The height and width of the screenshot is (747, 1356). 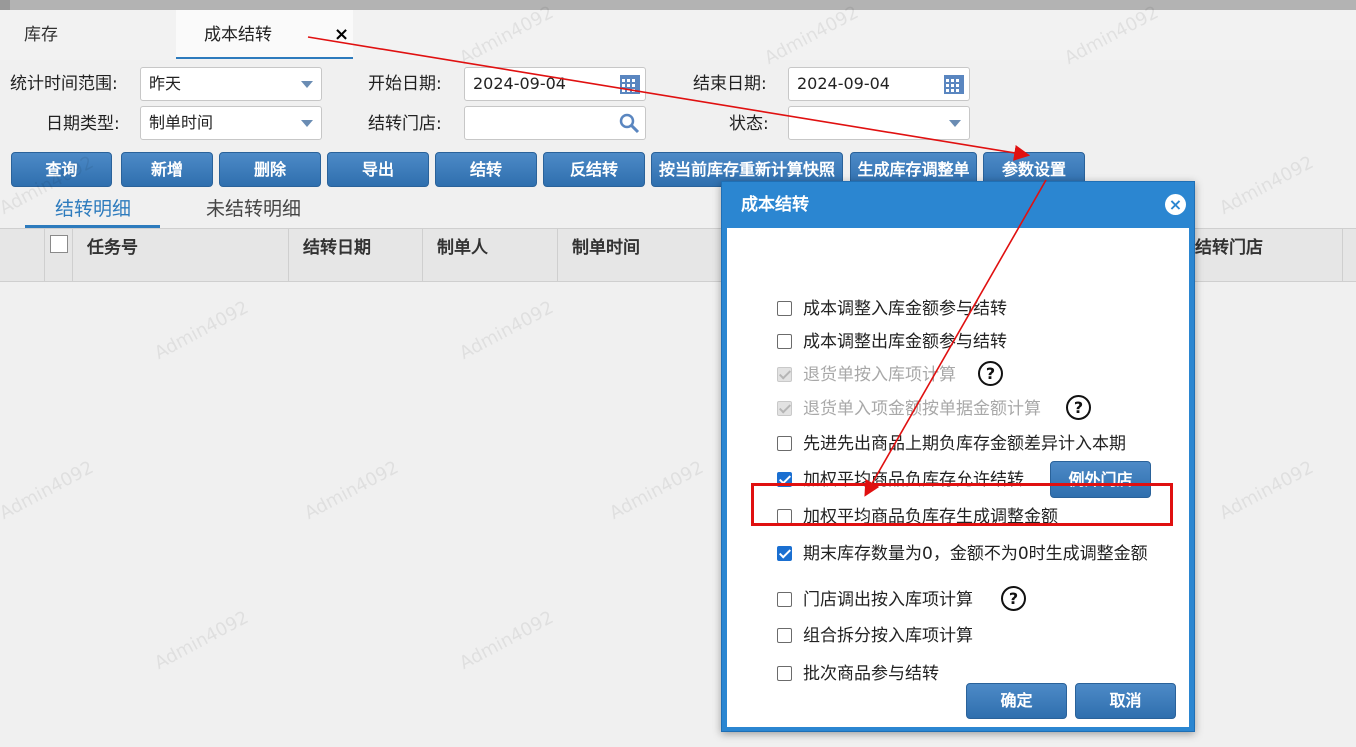 I want to click on column-carryover-date: 结转日期, so click(x=355, y=255).